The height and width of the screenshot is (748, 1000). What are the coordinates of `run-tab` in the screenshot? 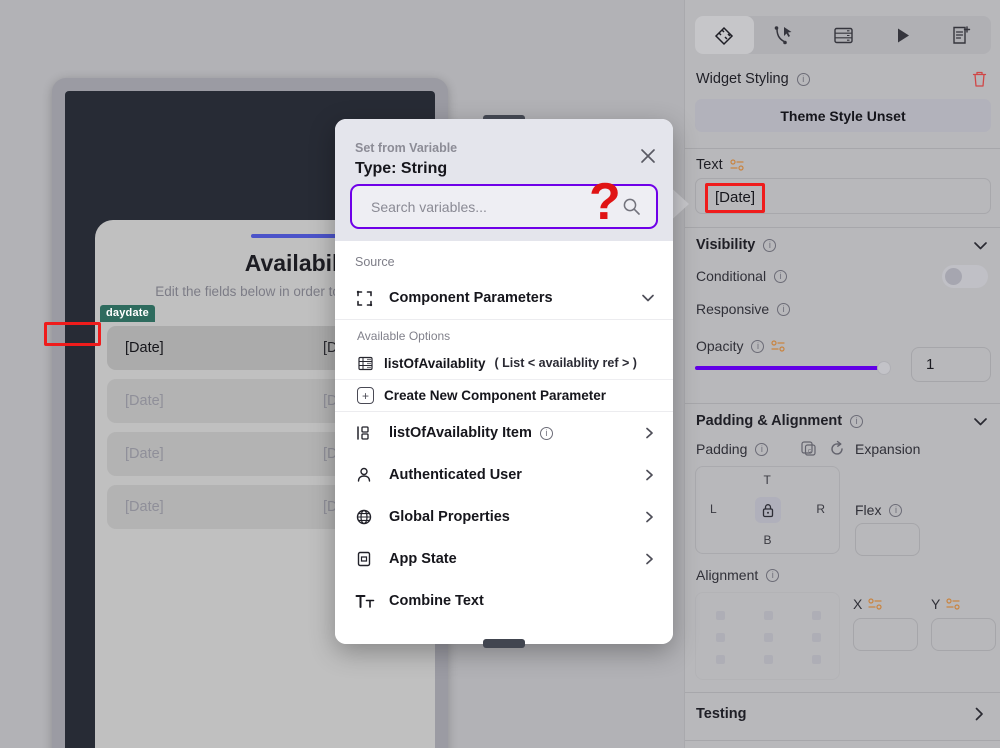 It's located at (902, 35).